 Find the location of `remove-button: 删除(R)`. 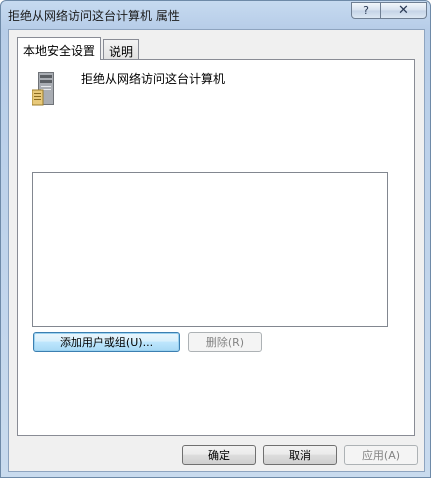

remove-button: 删除(R) is located at coordinates (225, 342).